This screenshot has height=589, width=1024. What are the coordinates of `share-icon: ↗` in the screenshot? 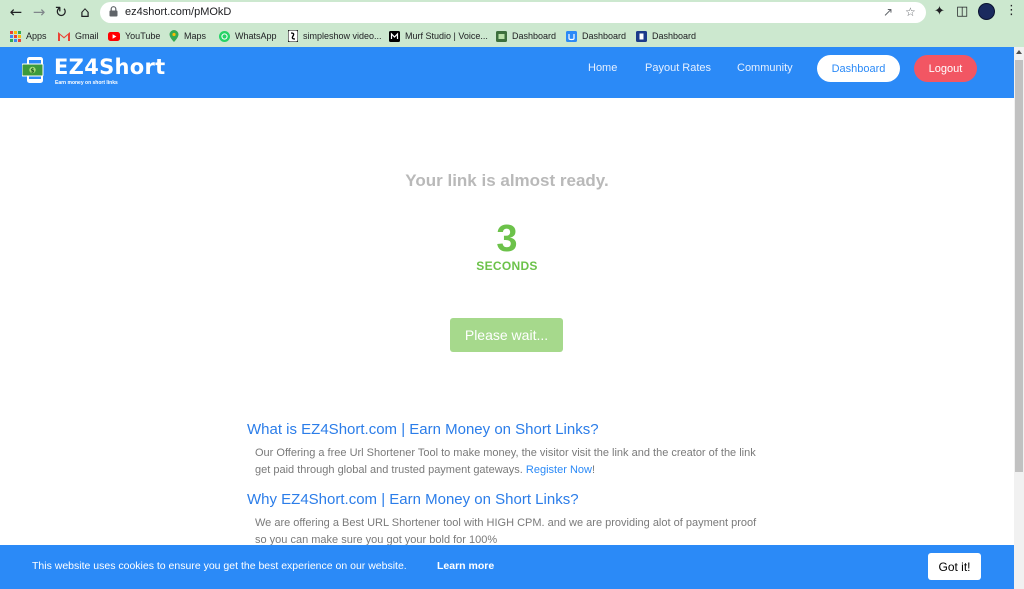 It's located at (888, 12).